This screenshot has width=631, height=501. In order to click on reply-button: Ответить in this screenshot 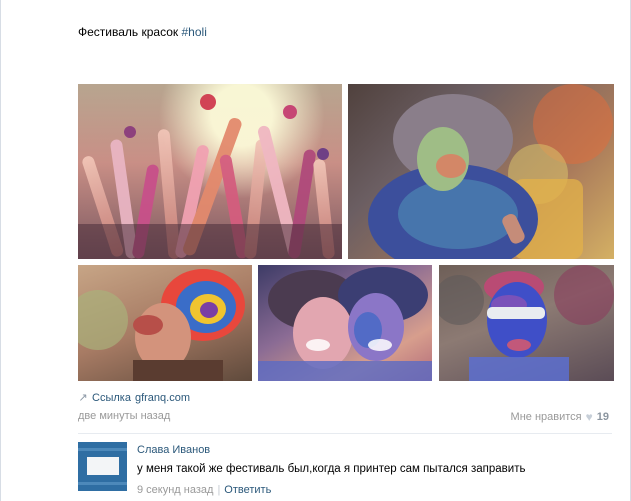, I will do `click(247, 490)`.